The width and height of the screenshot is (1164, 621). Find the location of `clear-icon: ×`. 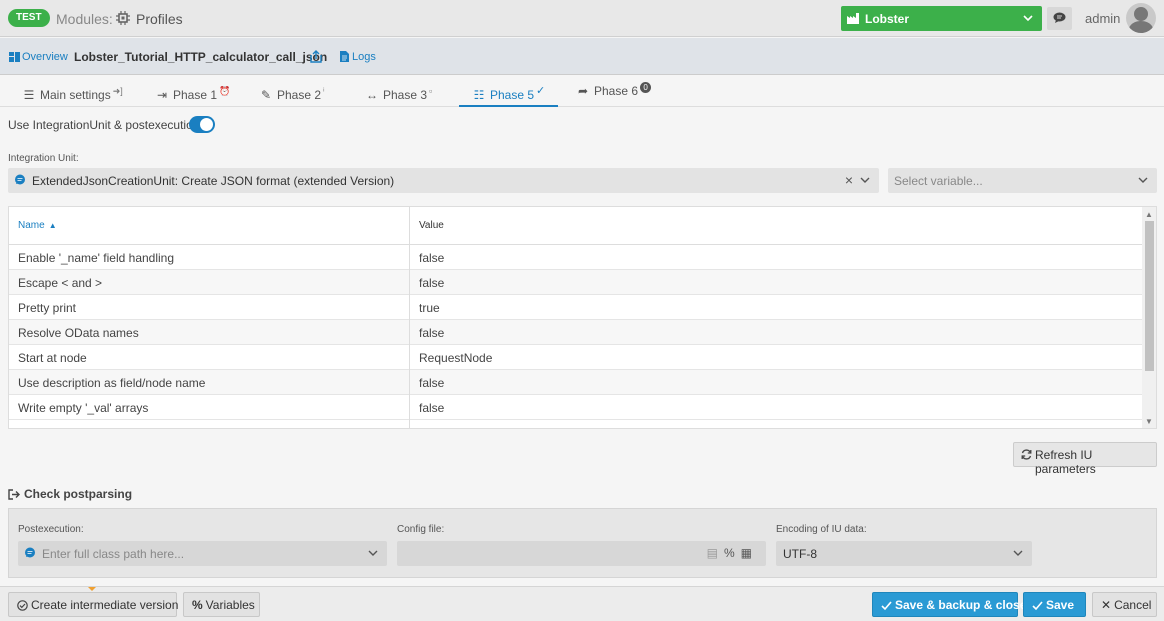

clear-icon: × is located at coordinates (849, 180).